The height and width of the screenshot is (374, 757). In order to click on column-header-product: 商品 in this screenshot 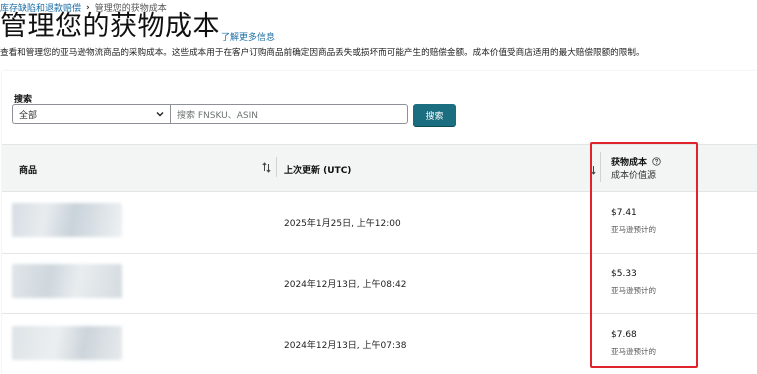, I will do `click(28, 169)`.